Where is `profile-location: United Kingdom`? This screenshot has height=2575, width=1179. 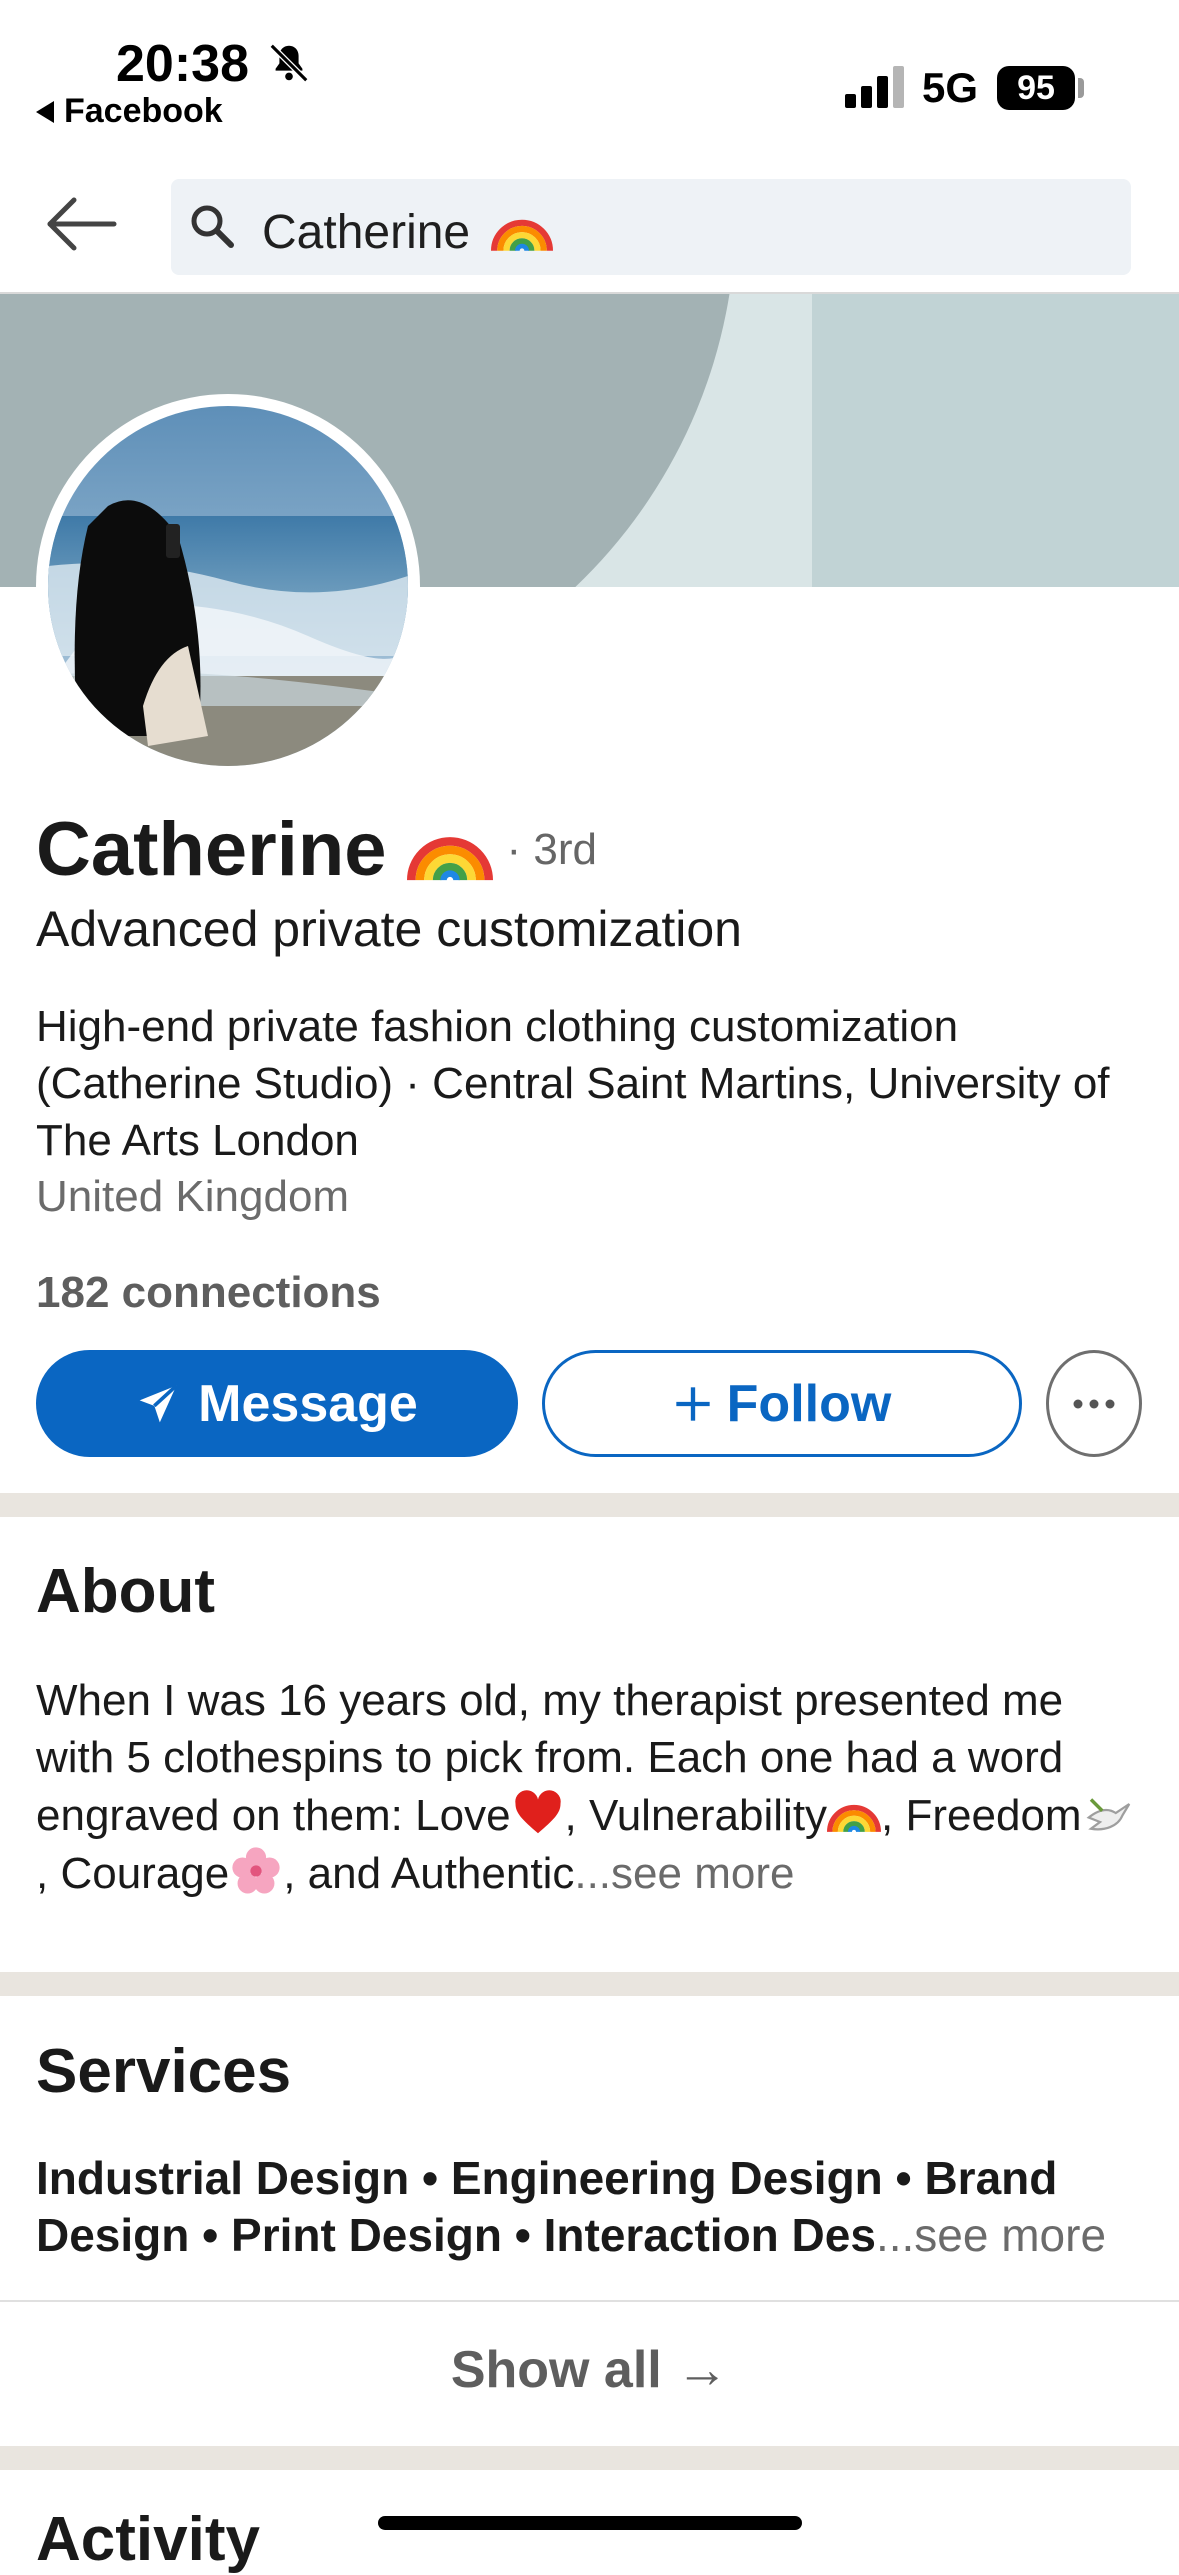
profile-location: United Kingdom is located at coordinates (193, 1196).